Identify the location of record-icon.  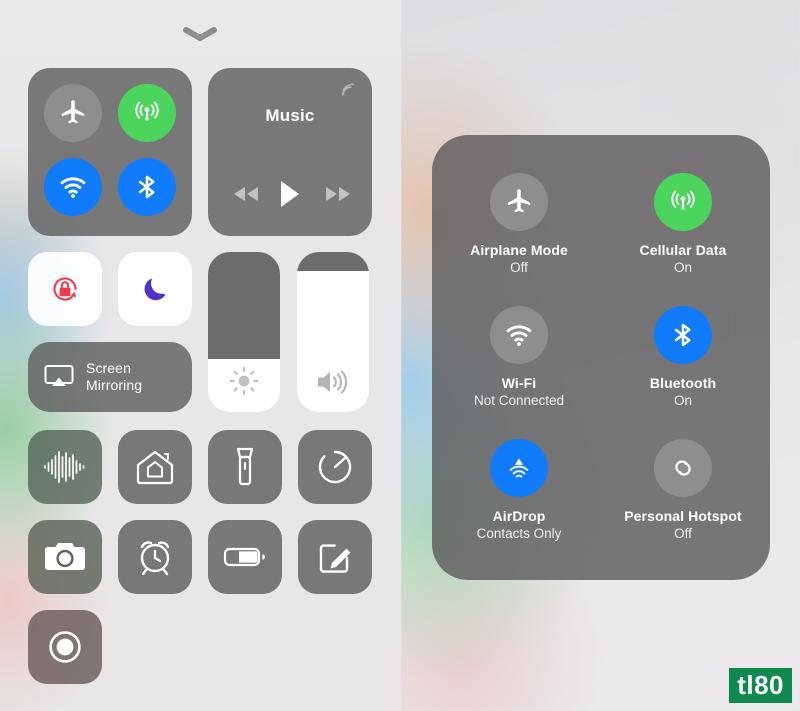
(65, 647).